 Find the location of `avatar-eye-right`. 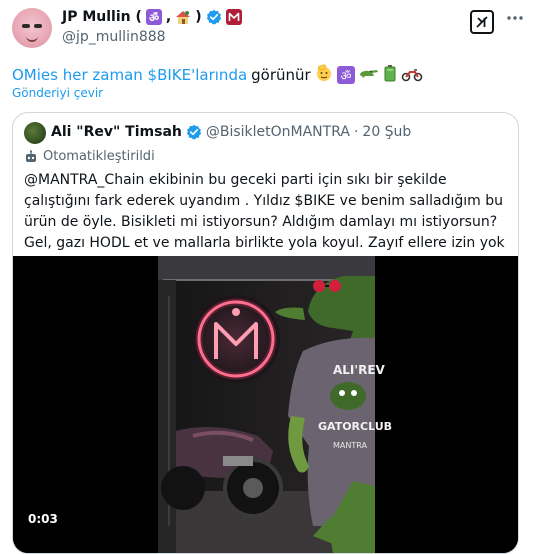

avatar-eye-right is located at coordinates (38, 26).